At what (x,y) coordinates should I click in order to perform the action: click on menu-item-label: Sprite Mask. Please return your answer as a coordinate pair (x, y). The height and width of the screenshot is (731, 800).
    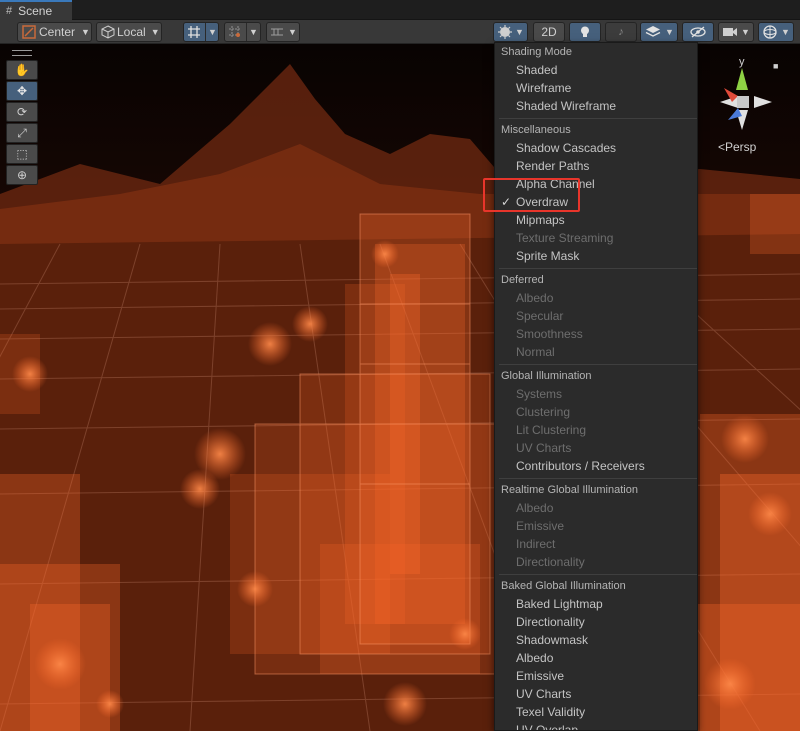
    Looking at the image, I should click on (548, 256).